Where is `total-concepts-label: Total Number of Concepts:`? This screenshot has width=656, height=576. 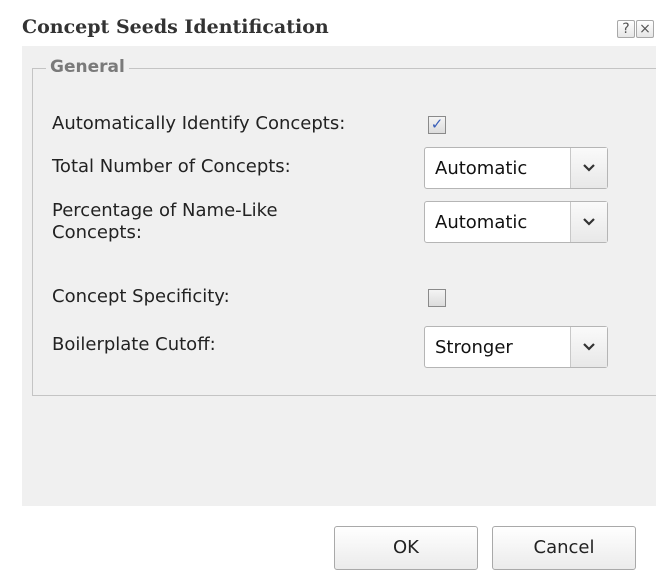 total-concepts-label: Total Number of Concepts: is located at coordinates (171, 166).